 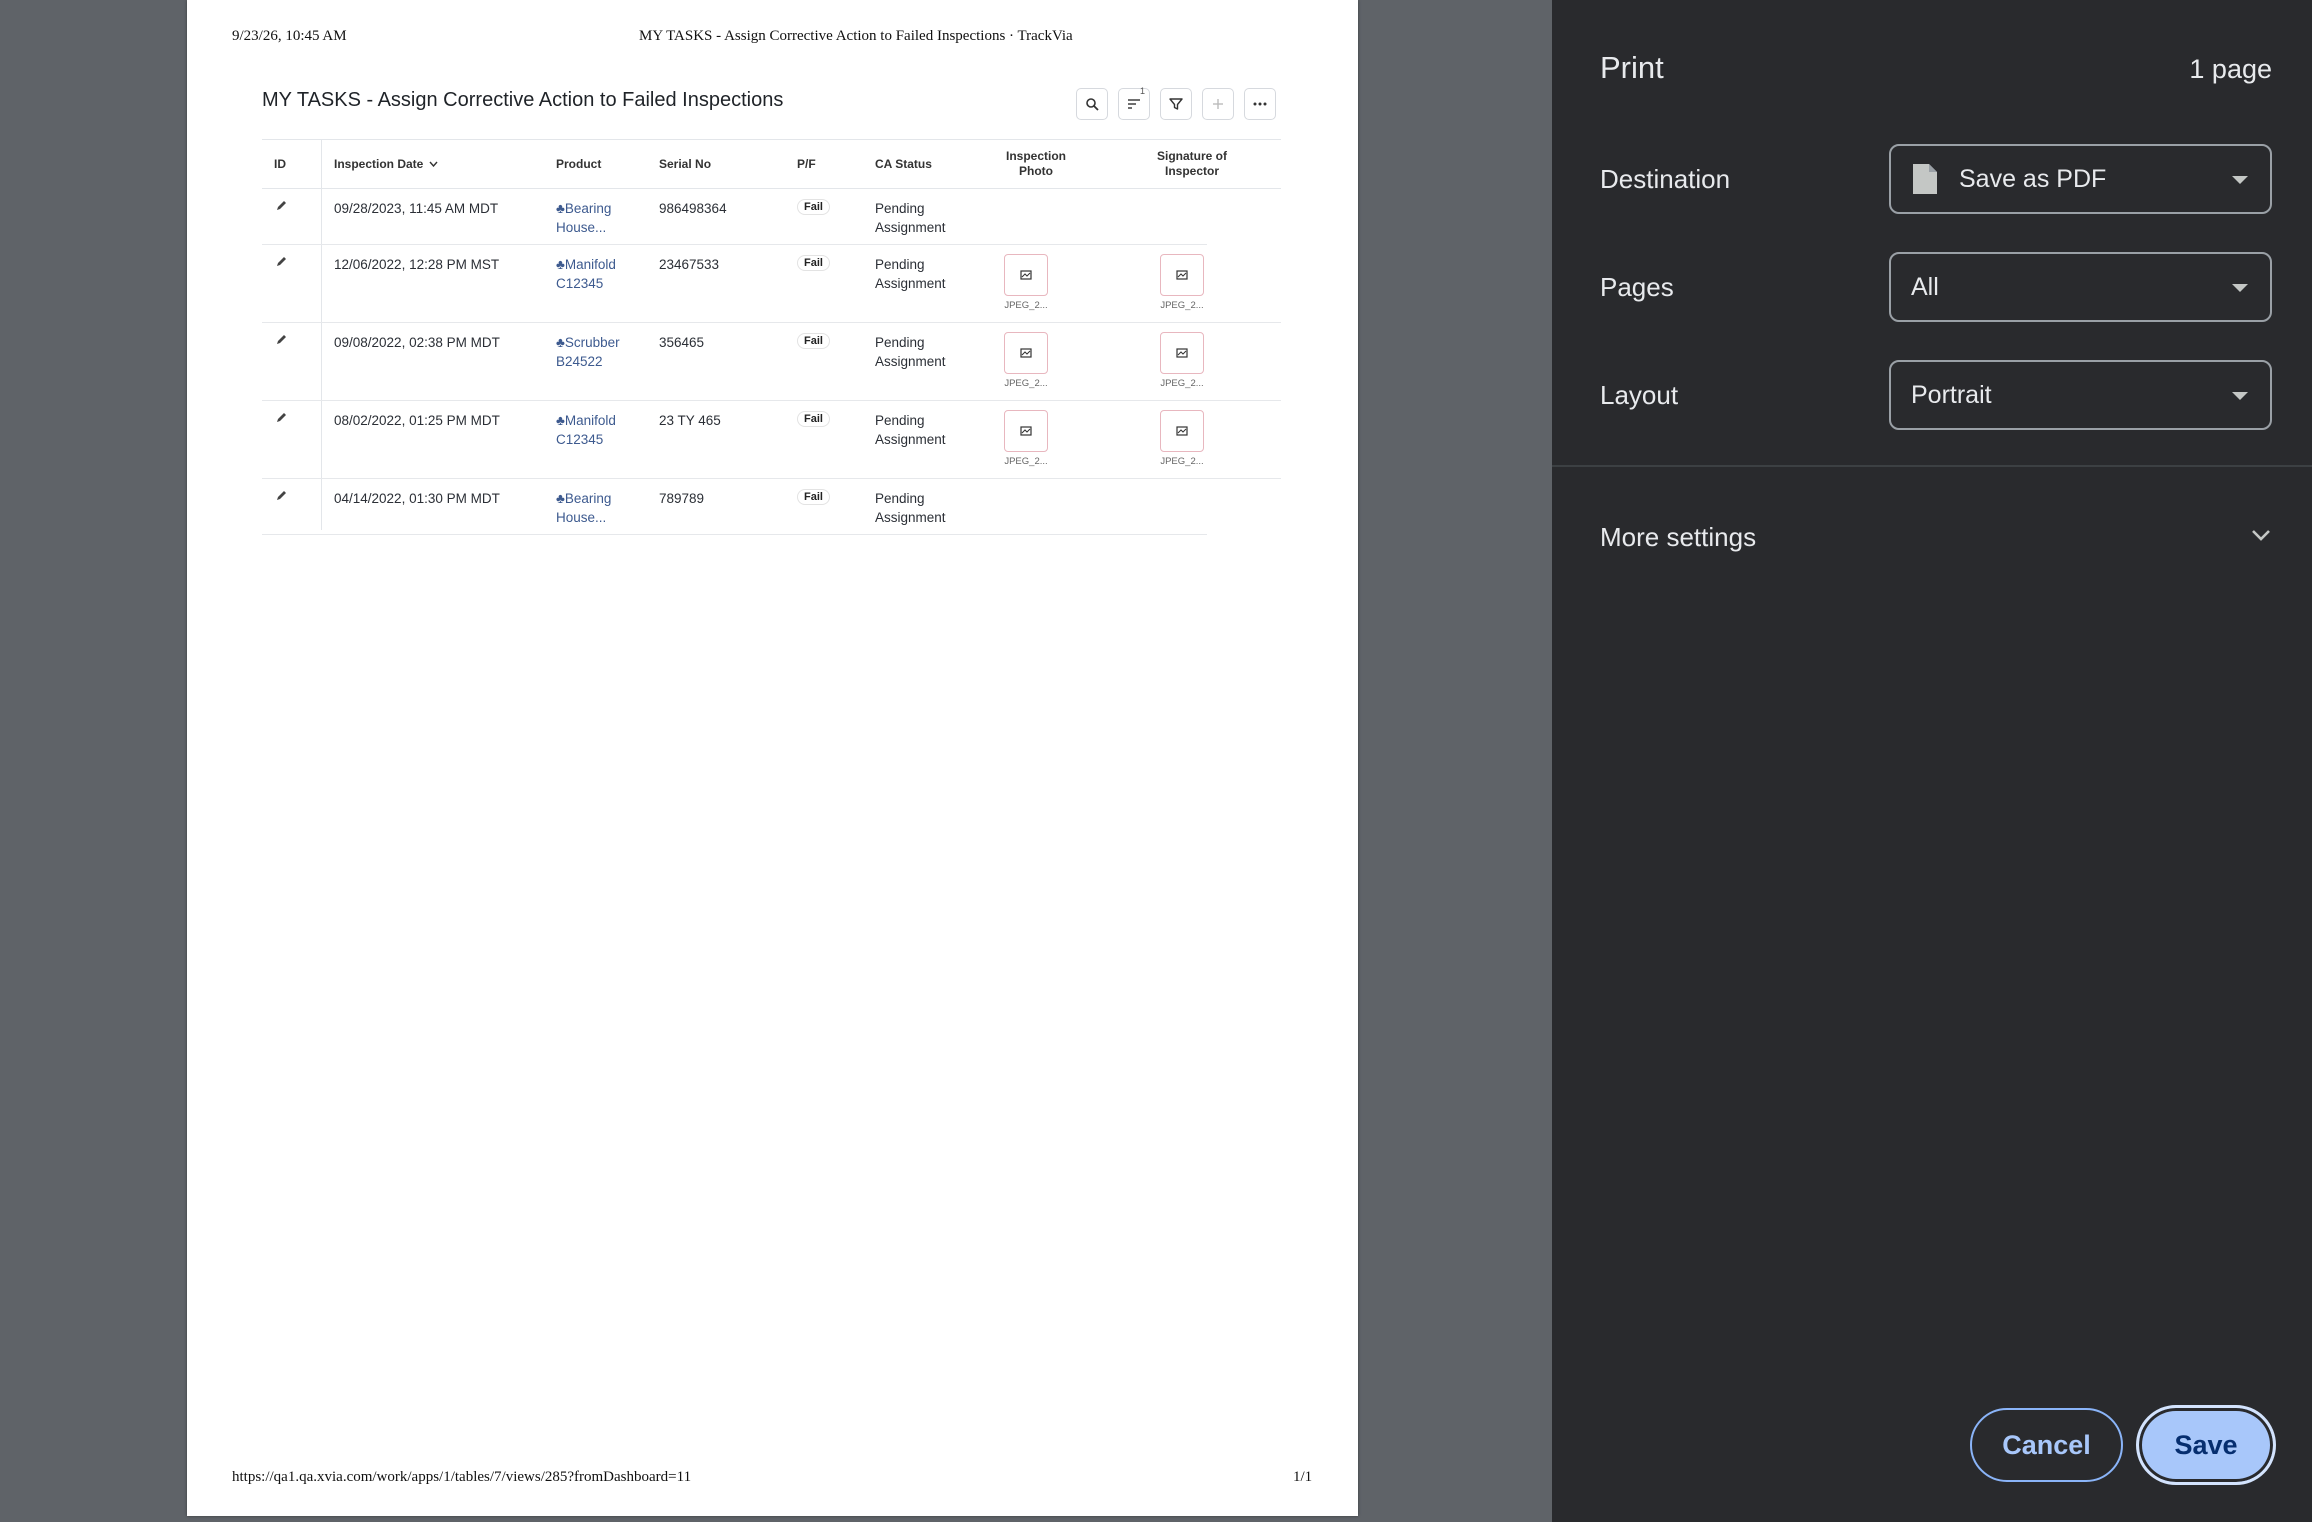 I want to click on more-icon, so click(x=1260, y=104).